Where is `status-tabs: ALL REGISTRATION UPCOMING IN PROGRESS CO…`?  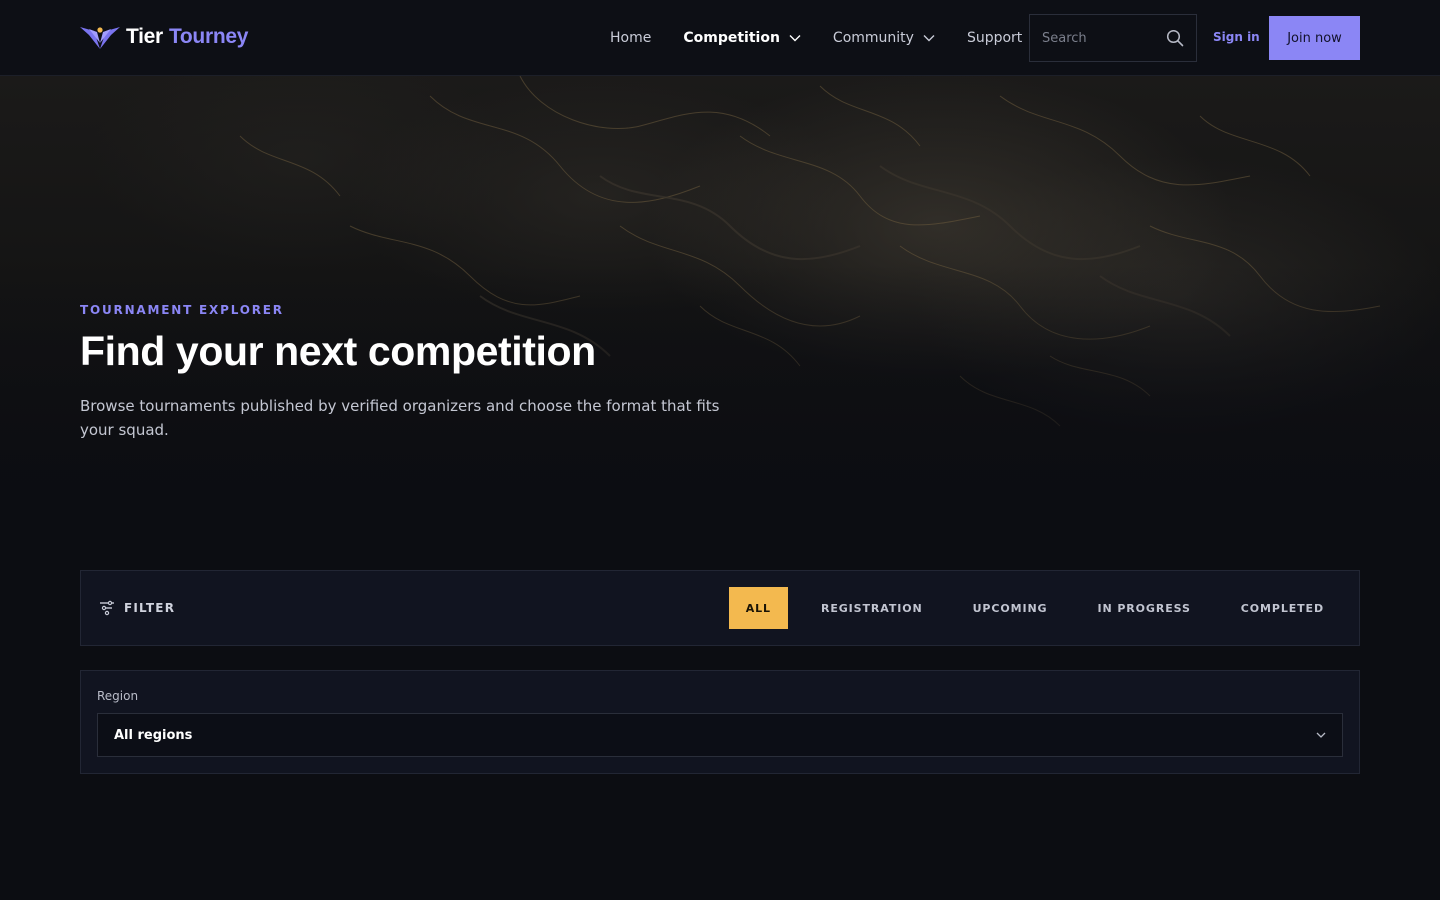
status-tabs: ALL REGISTRATION UPCOMING IN PROGRESS CO… is located at coordinates (1034, 608).